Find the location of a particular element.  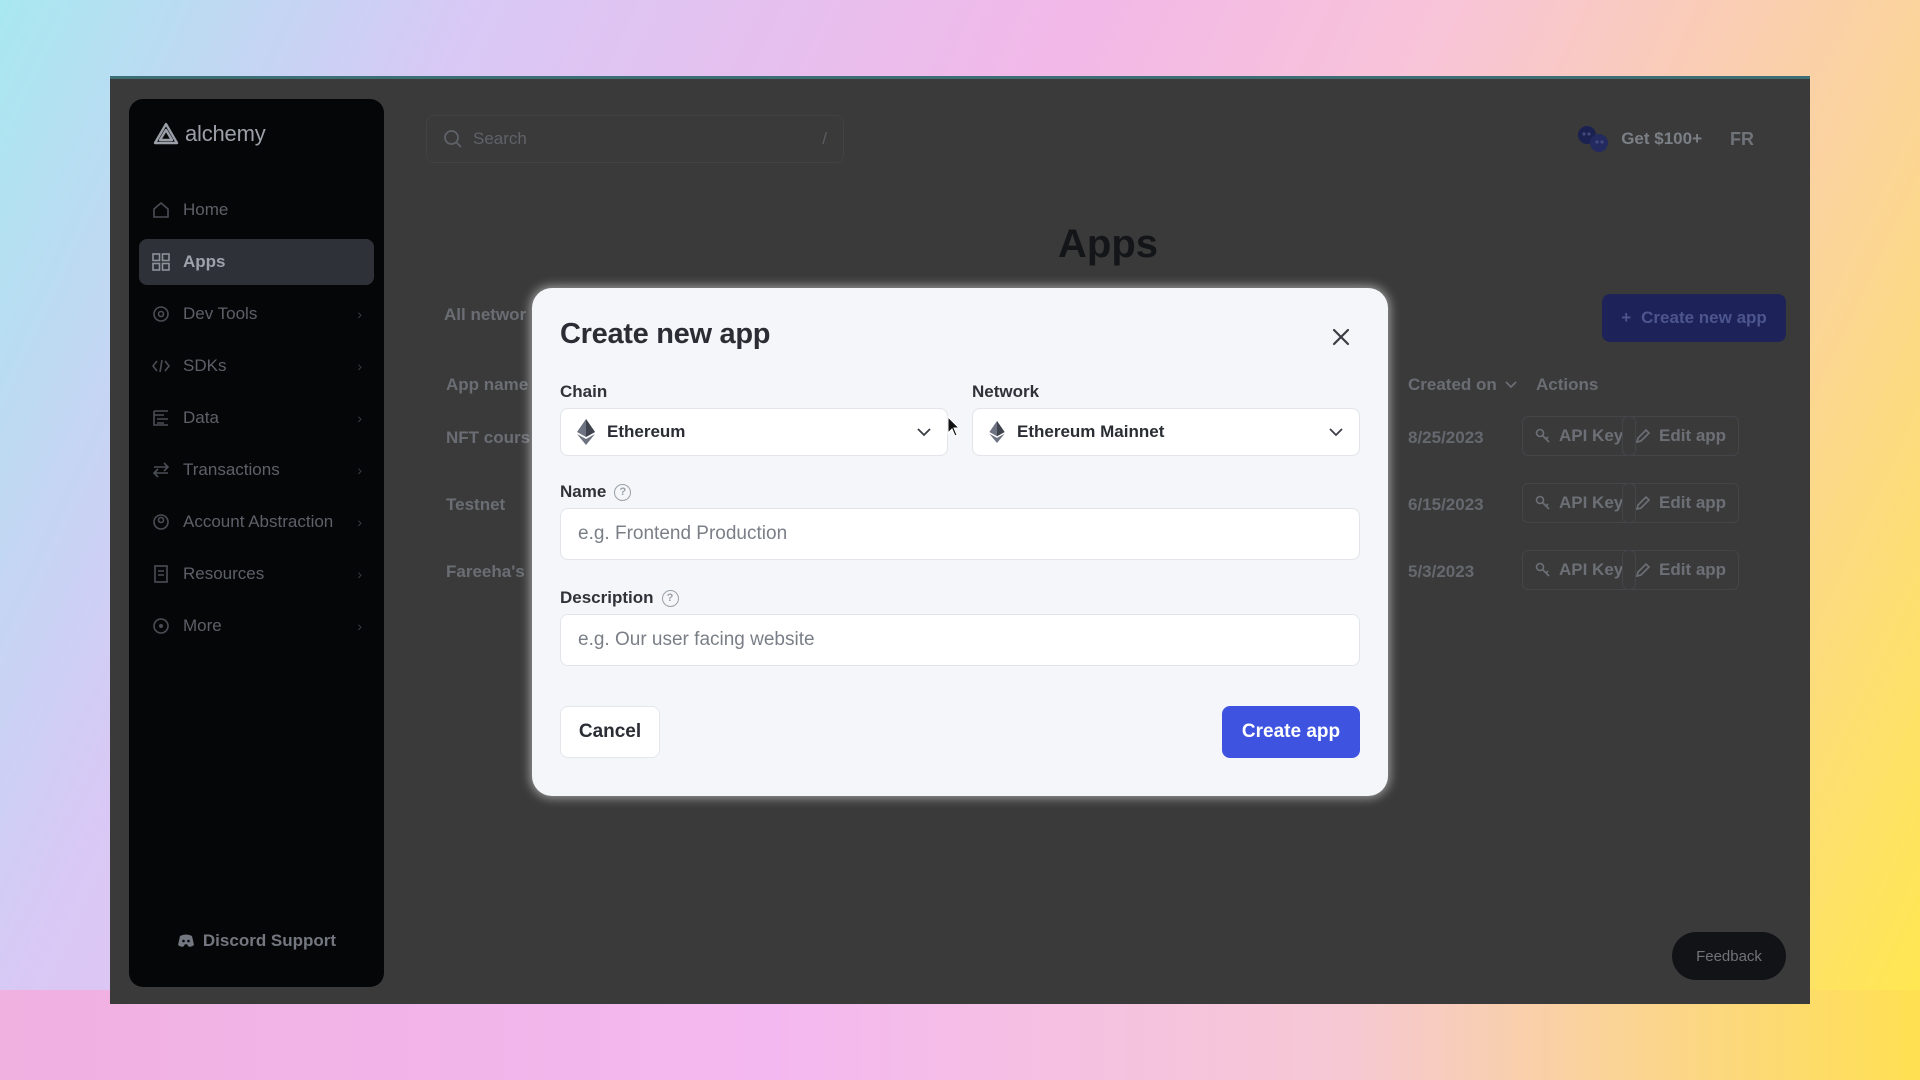

sidebar-item-transactions: Transactions › is located at coordinates (256, 470).